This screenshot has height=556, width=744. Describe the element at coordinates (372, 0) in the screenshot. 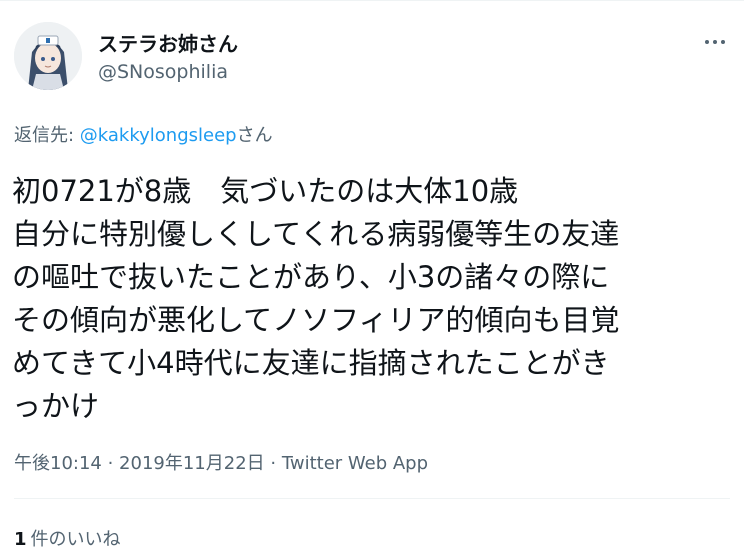

I see `top-divider` at that location.